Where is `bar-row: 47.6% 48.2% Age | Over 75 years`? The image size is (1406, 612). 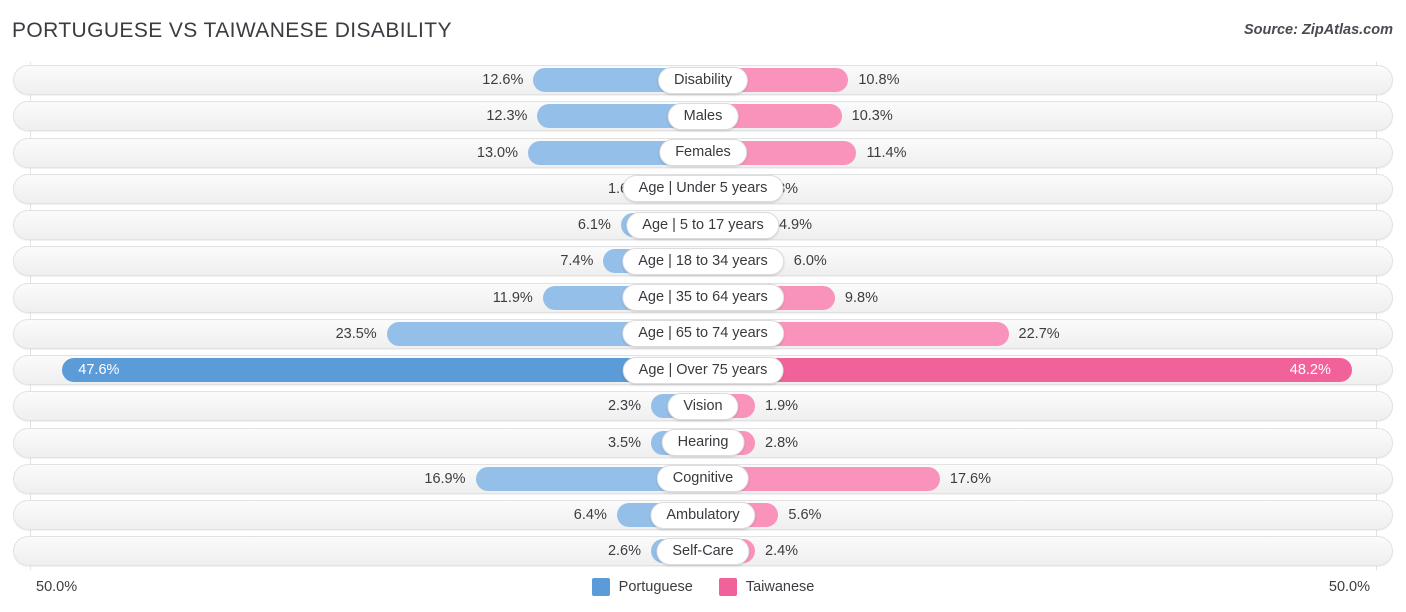 bar-row: 47.6% 48.2% Age | Over 75 years is located at coordinates (703, 370).